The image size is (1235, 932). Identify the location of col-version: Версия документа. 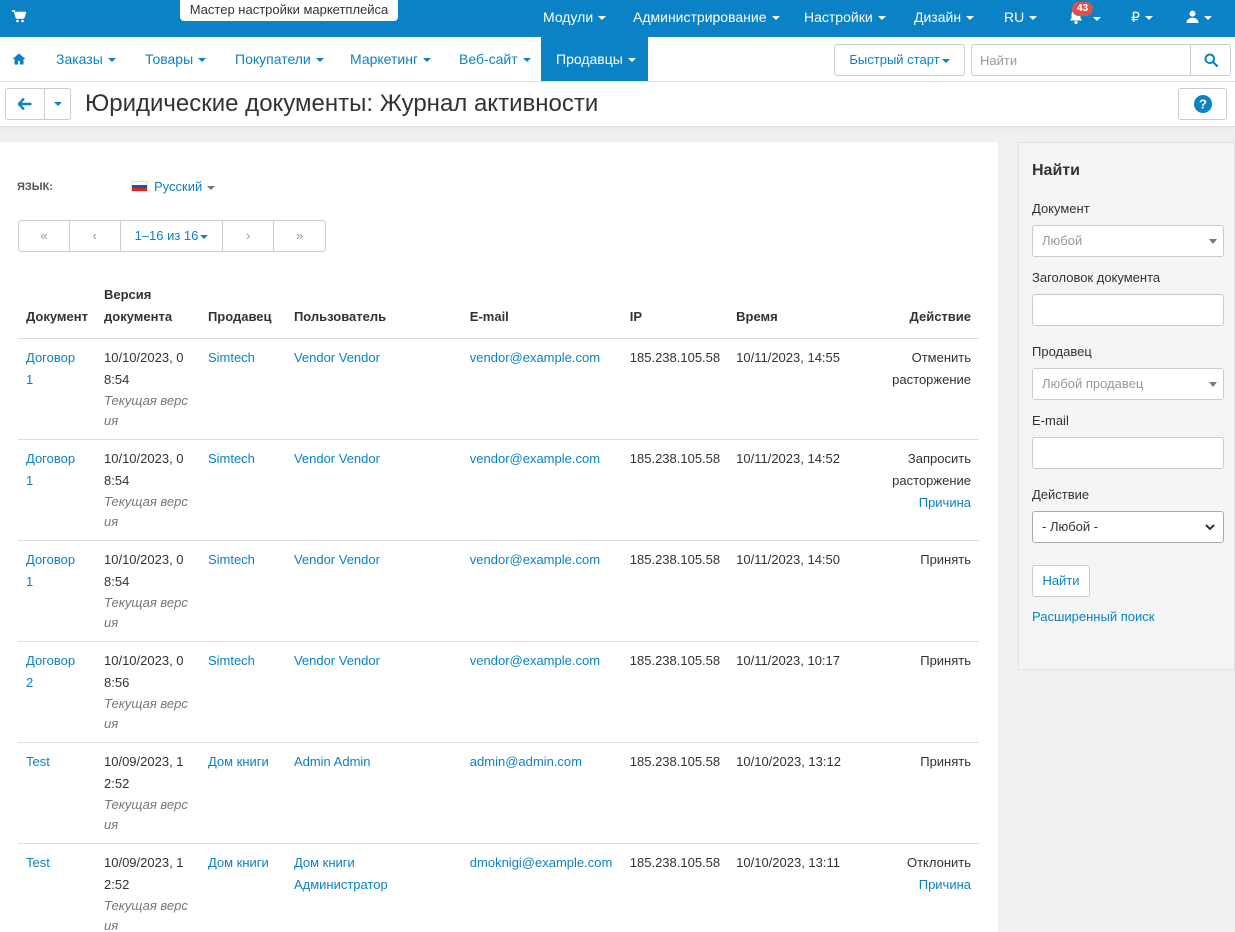
(148, 308).